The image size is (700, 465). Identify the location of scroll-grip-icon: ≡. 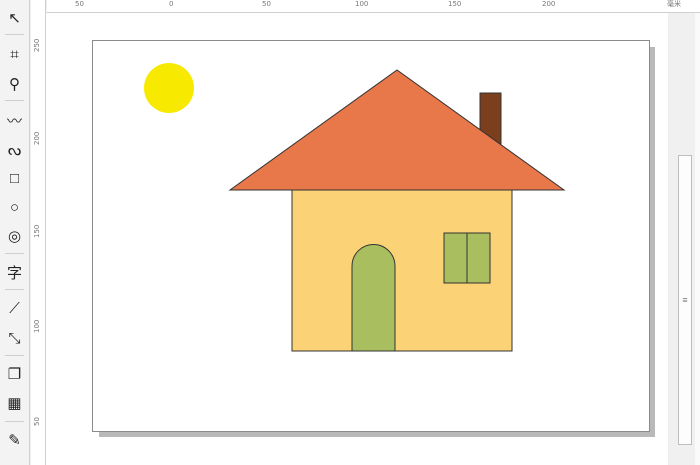
(685, 300).